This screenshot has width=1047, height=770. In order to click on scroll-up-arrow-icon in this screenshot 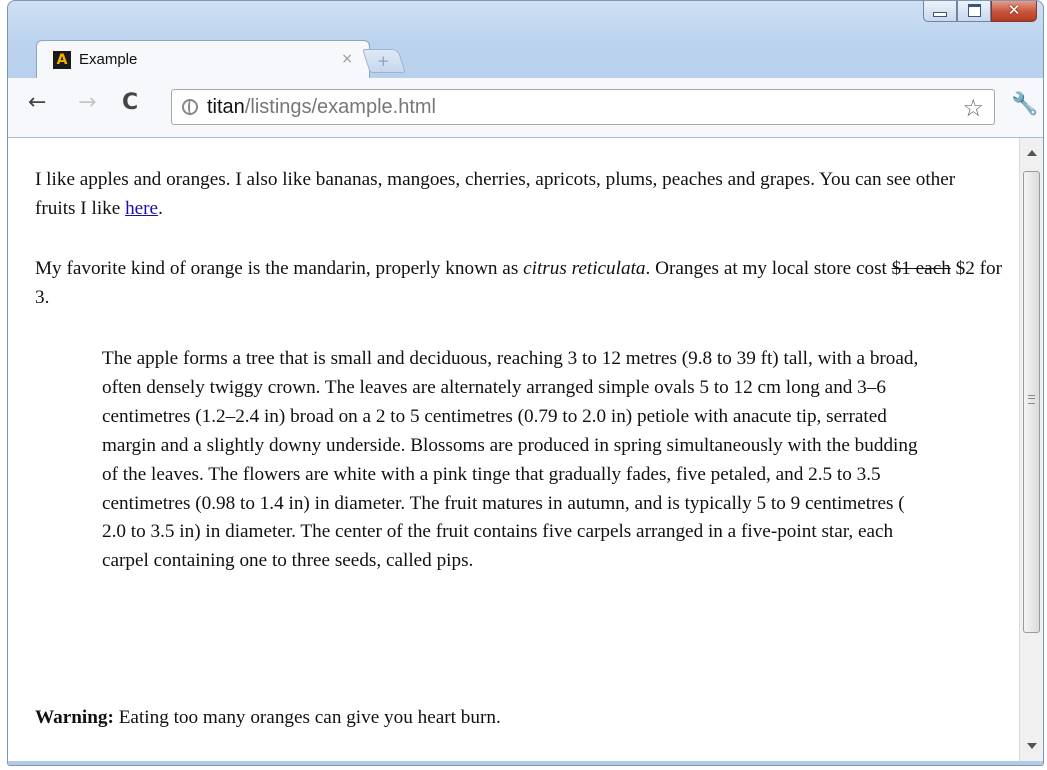, I will do `click(1032, 153)`.